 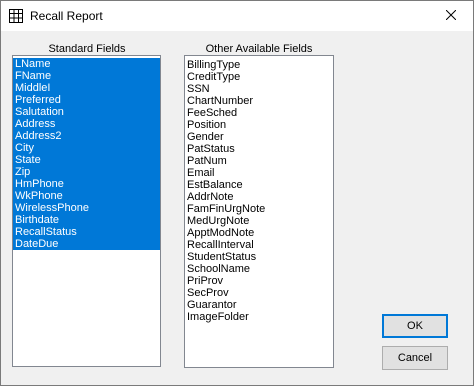 What do you see at coordinates (259, 125) in the screenshot?
I see `list-item: Position` at bounding box center [259, 125].